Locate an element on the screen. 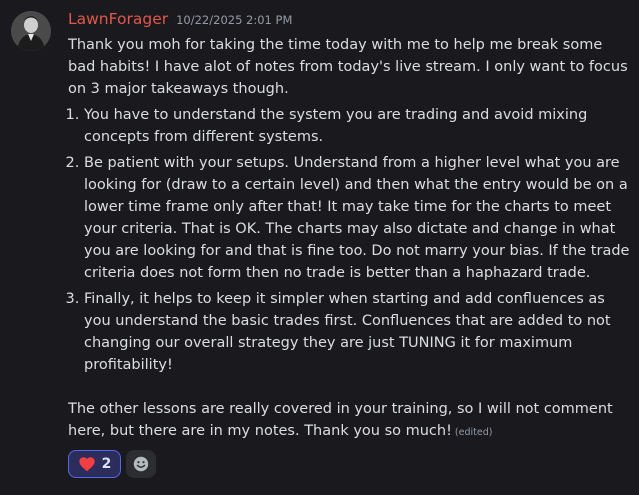 The width and height of the screenshot is (639, 495). heart-icon is located at coordinates (86, 464).